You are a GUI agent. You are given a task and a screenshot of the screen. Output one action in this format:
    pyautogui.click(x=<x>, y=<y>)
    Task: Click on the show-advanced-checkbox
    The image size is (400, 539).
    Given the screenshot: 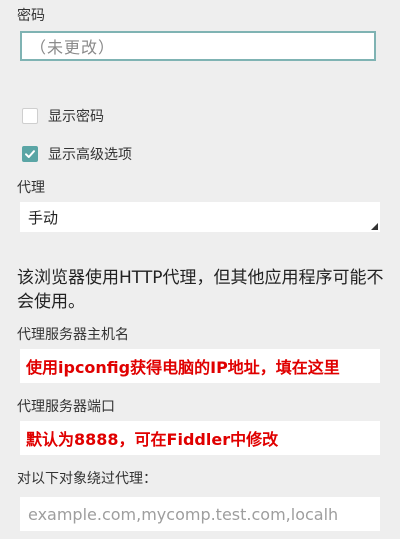 What is the action you would take?
    pyautogui.click(x=30, y=154)
    